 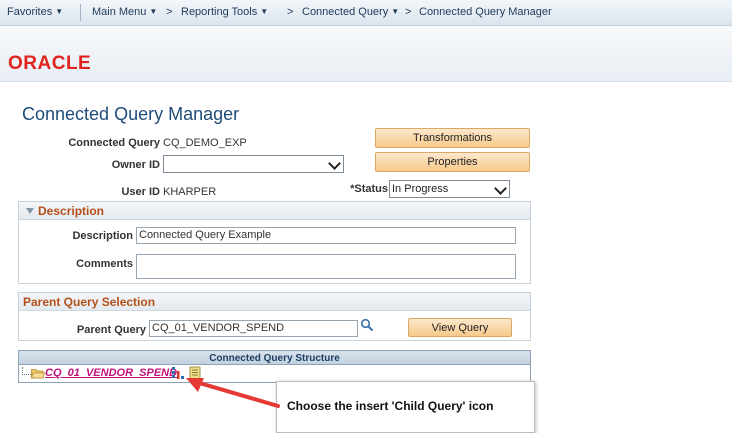 I want to click on nav-main-menu: Main Menu ▼, so click(x=124, y=12).